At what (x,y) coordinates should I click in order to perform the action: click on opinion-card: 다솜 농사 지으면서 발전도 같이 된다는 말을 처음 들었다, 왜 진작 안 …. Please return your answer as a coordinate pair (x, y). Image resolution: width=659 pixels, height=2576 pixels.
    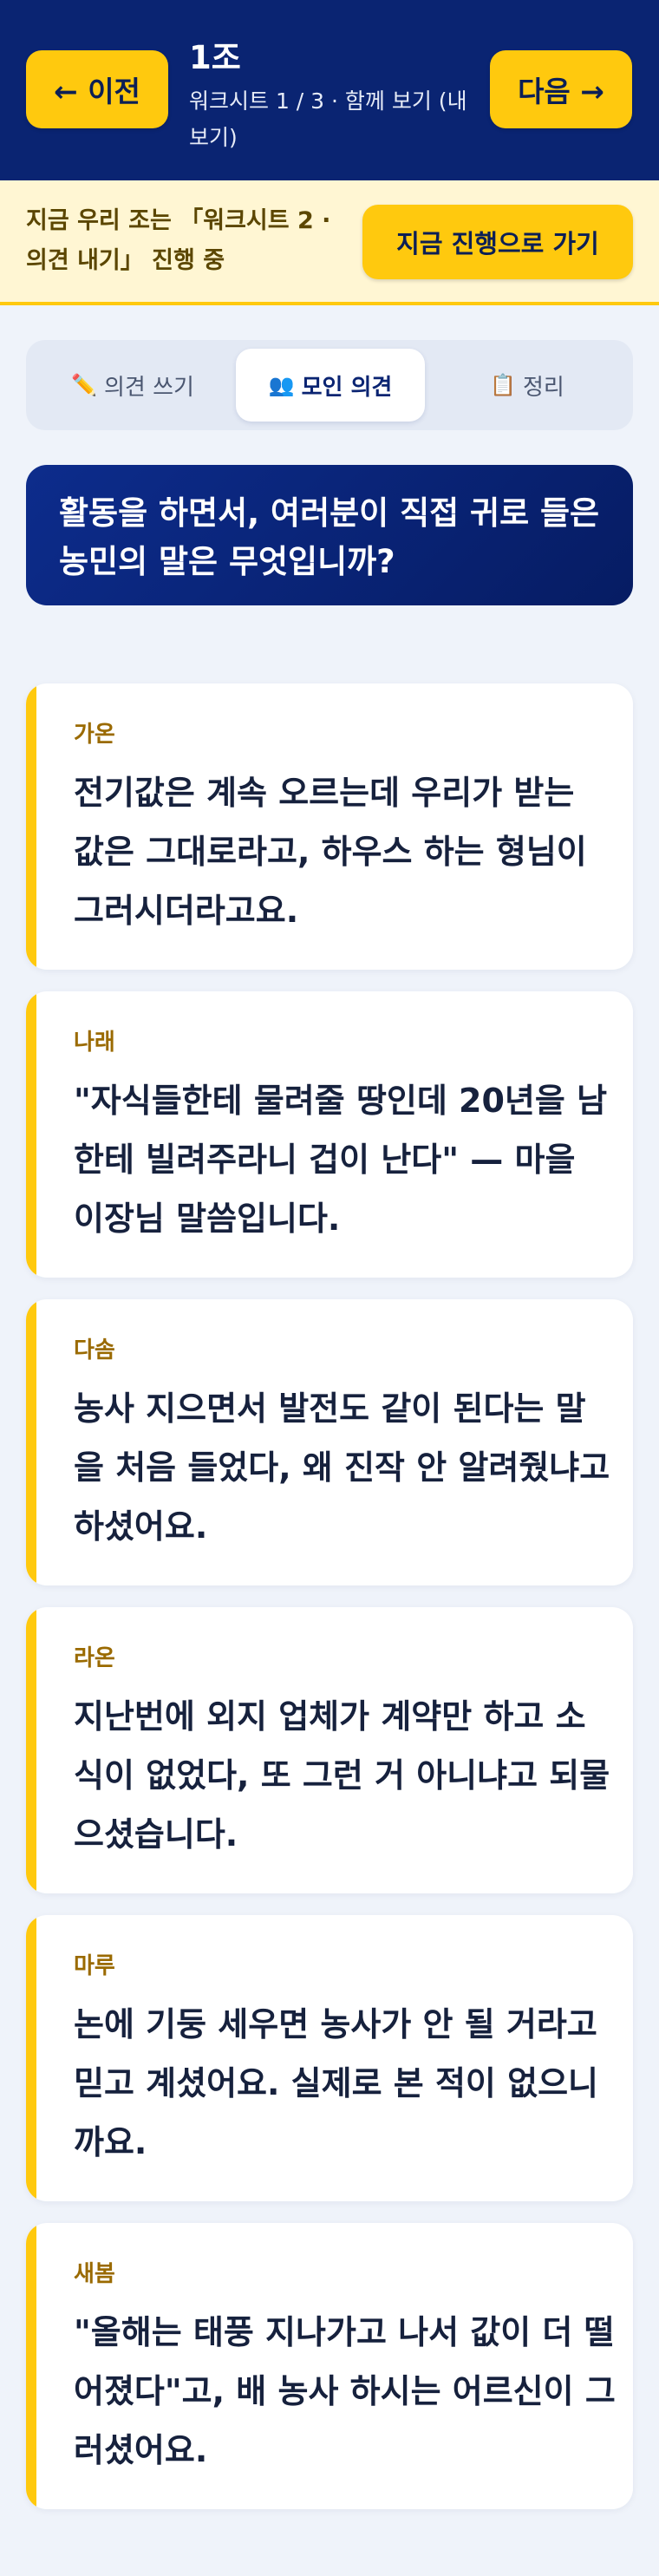
    Looking at the image, I should click on (329, 1442).